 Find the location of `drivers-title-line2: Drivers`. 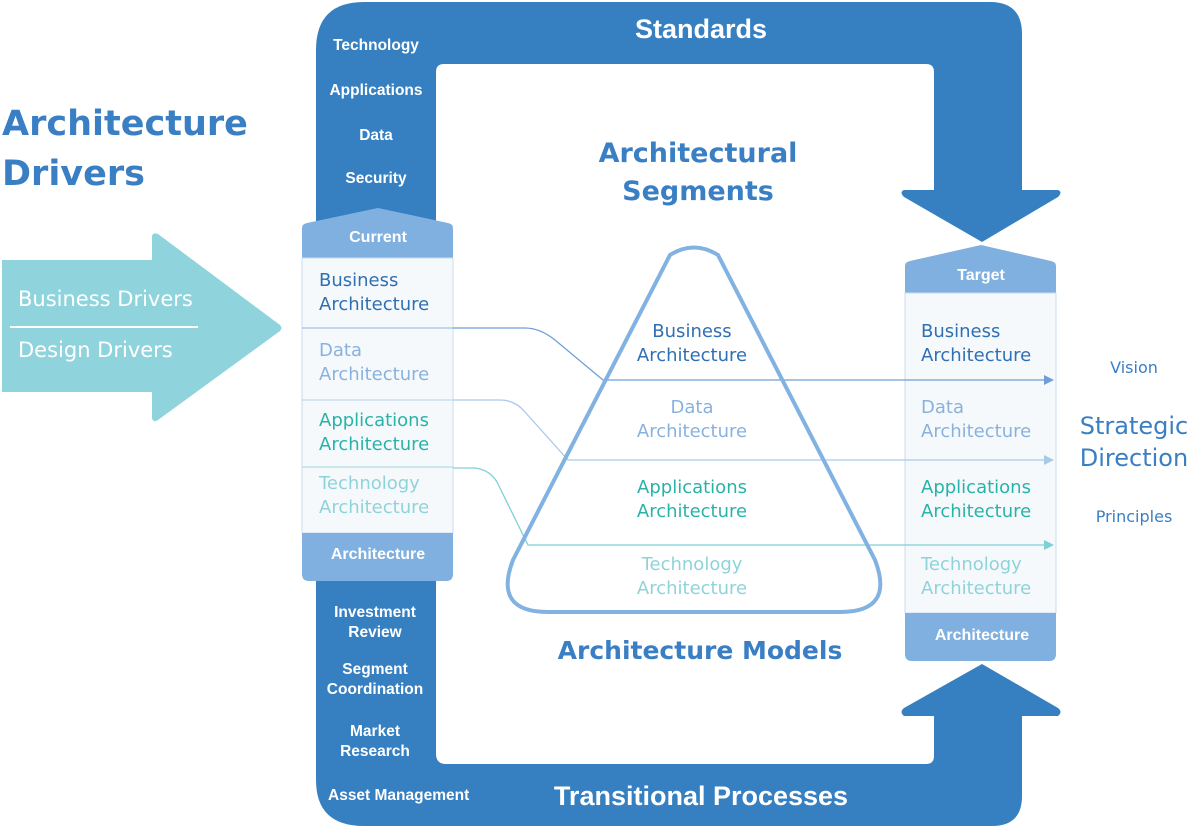

drivers-title-line2: Drivers is located at coordinates (73, 174).